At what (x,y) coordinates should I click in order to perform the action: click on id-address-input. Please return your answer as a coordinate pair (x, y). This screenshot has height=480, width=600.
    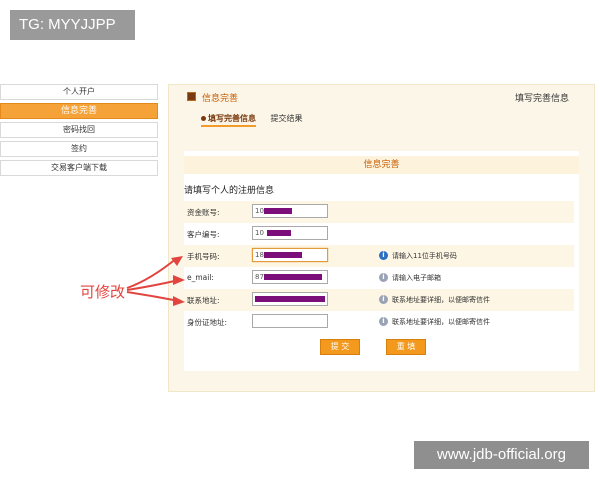
    Looking at the image, I should click on (290, 321).